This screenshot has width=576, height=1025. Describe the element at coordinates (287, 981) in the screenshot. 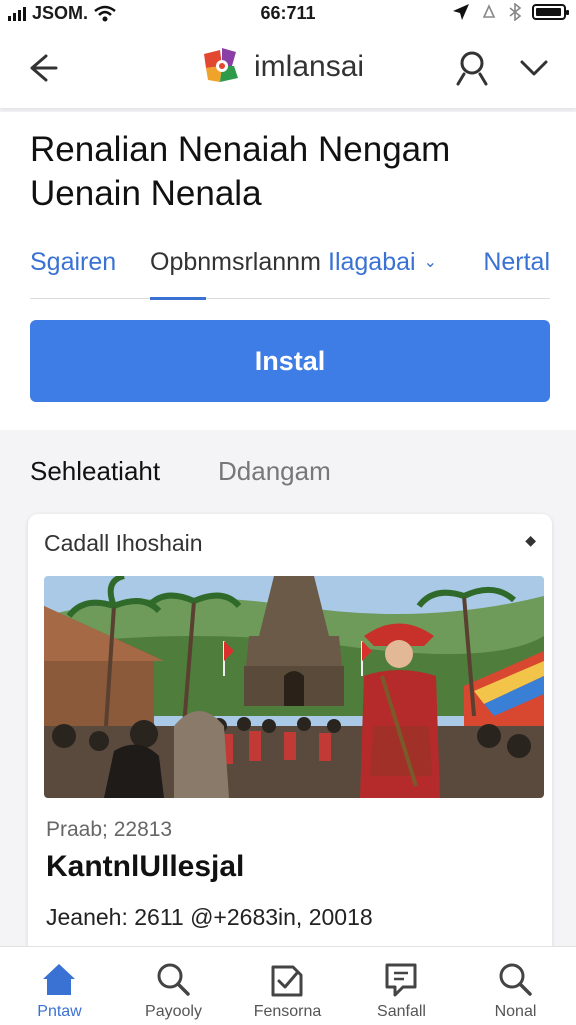

I see `badge-check-icon` at that location.